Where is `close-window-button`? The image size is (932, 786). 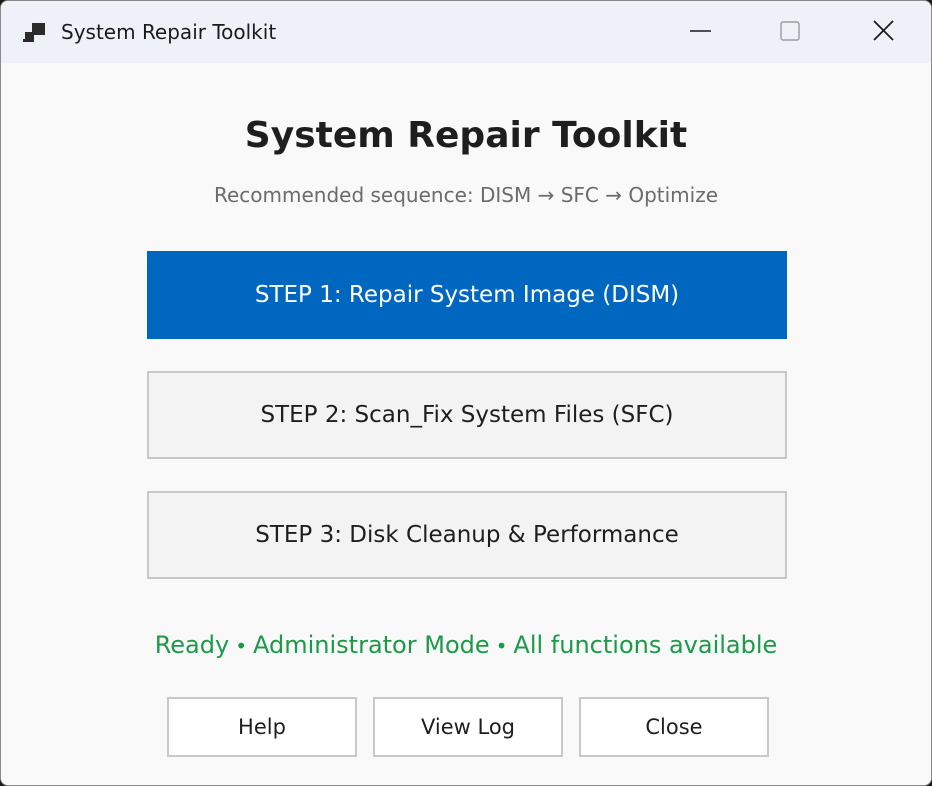
close-window-button is located at coordinates (883, 32).